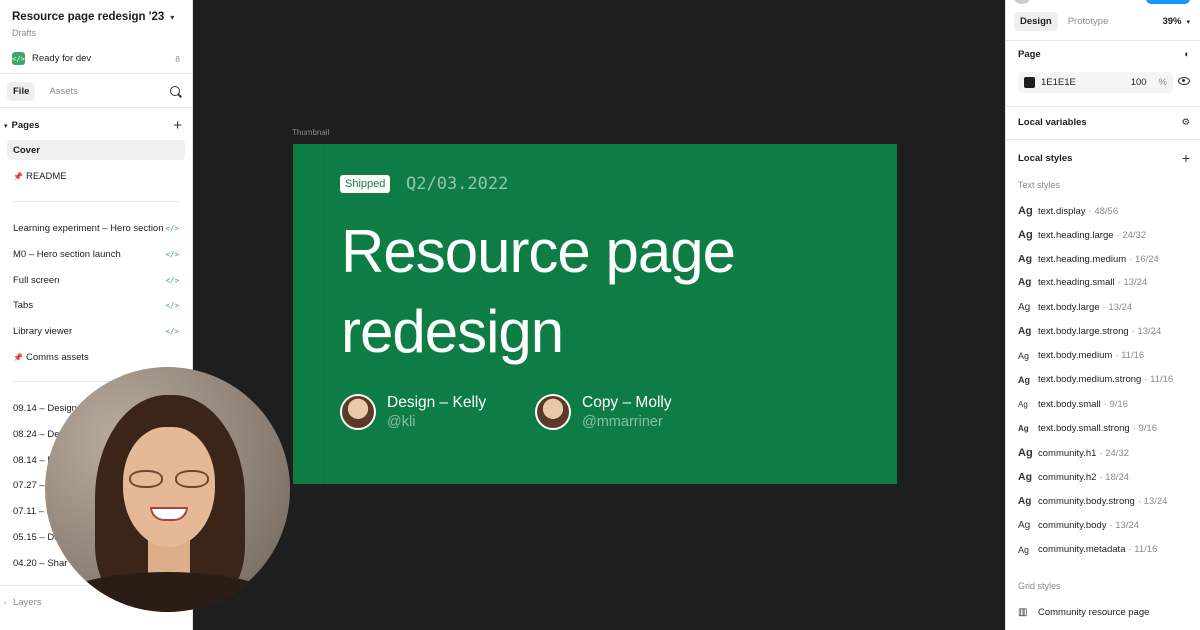 The height and width of the screenshot is (630, 1200). Describe the element at coordinates (67, 254) in the screenshot. I see `page-label: M0 – Hero section launch` at that location.